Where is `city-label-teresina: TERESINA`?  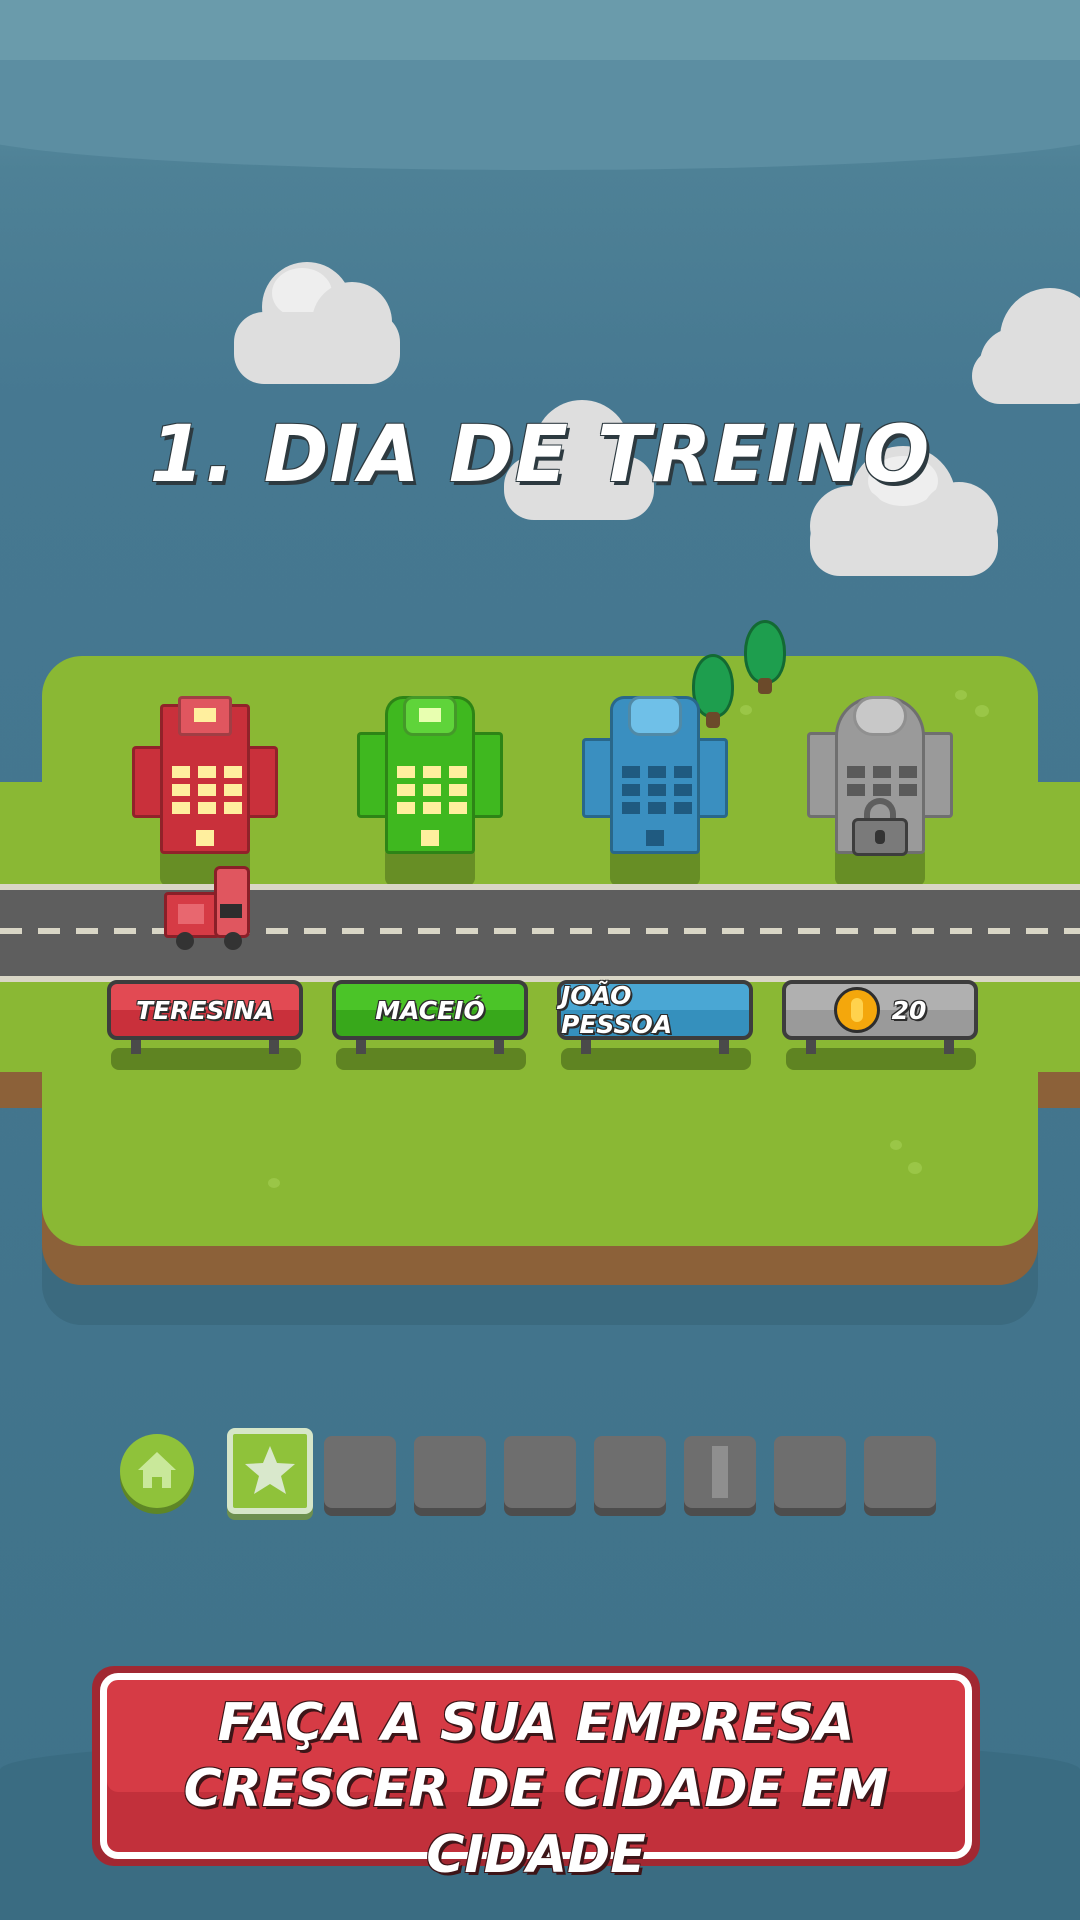 city-label-teresina: TERESINA is located at coordinates (205, 1010).